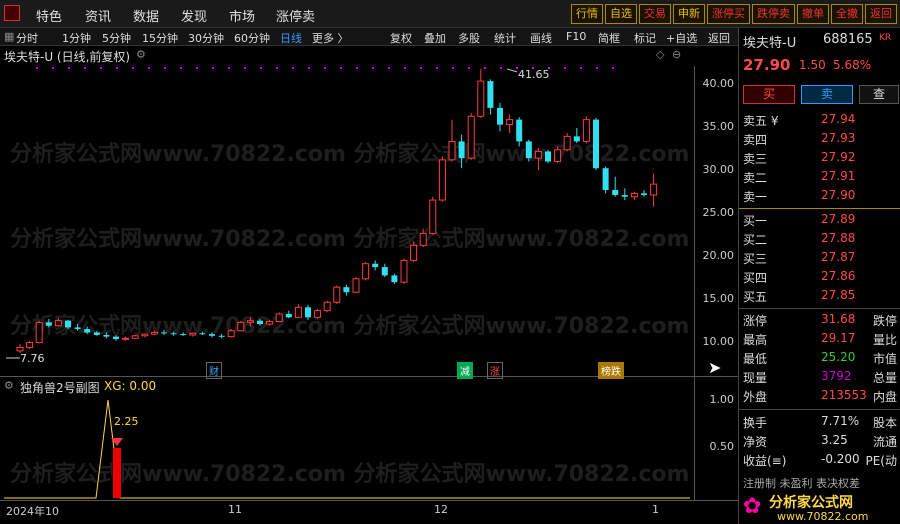 This screenshot has width=900, height=524. I want to click on stats-button: 统计, so click(505, 38).